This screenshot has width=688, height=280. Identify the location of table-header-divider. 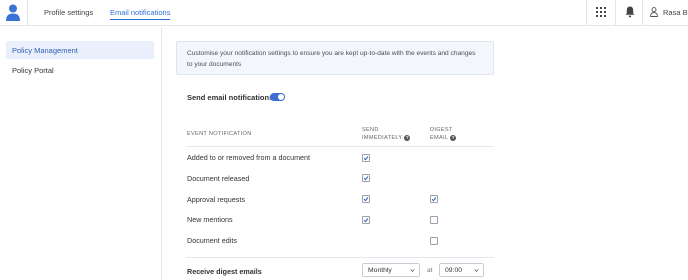
(340, 146).